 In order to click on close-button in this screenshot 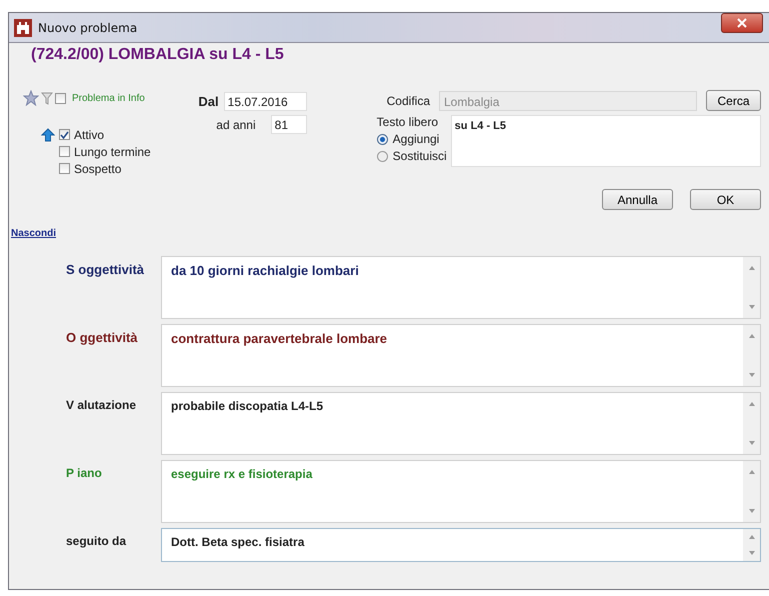, I will do `click(742, 23)`.